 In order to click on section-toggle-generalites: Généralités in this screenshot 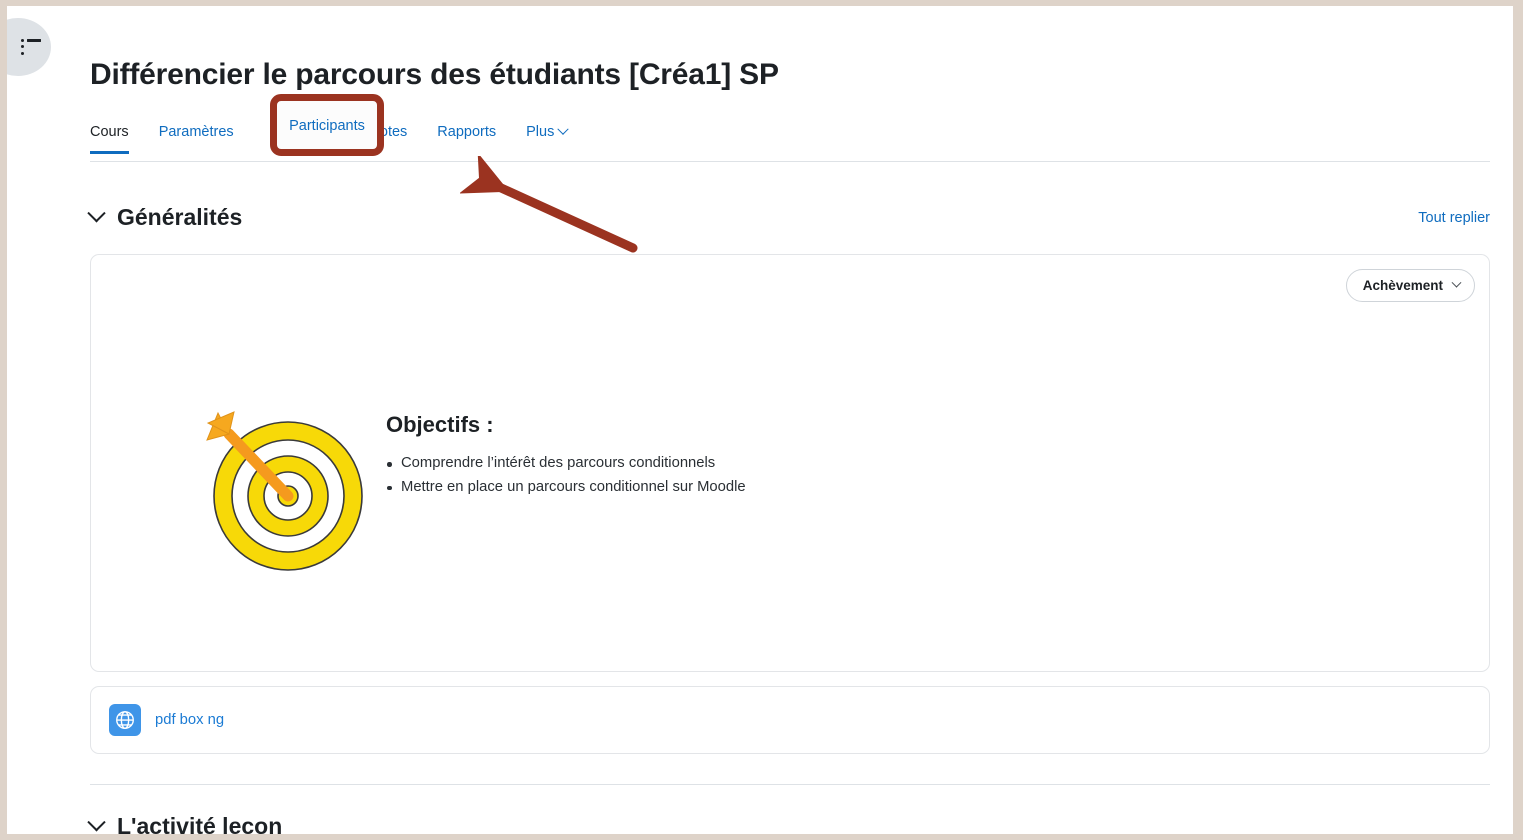, I will do `click(165, 217)`.